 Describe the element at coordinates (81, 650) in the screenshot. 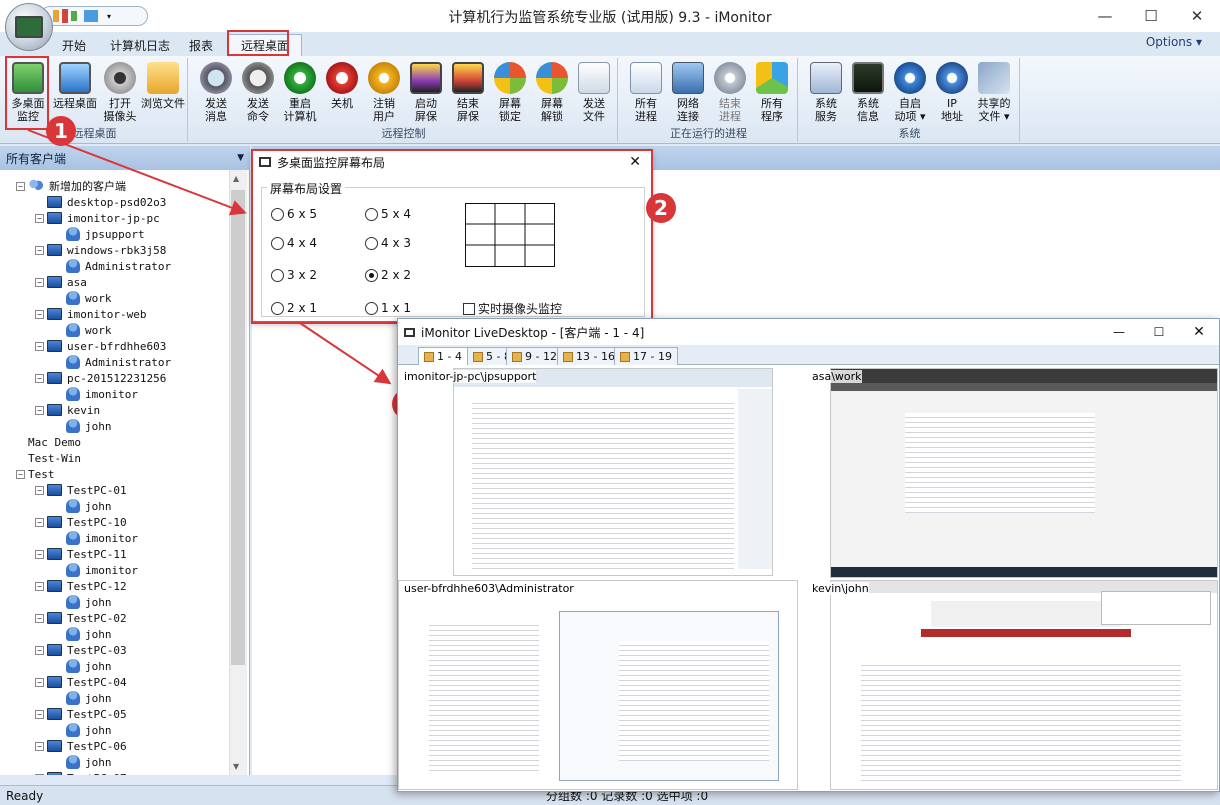

I see `tree-computer-node: − TestPC-03` at that location.